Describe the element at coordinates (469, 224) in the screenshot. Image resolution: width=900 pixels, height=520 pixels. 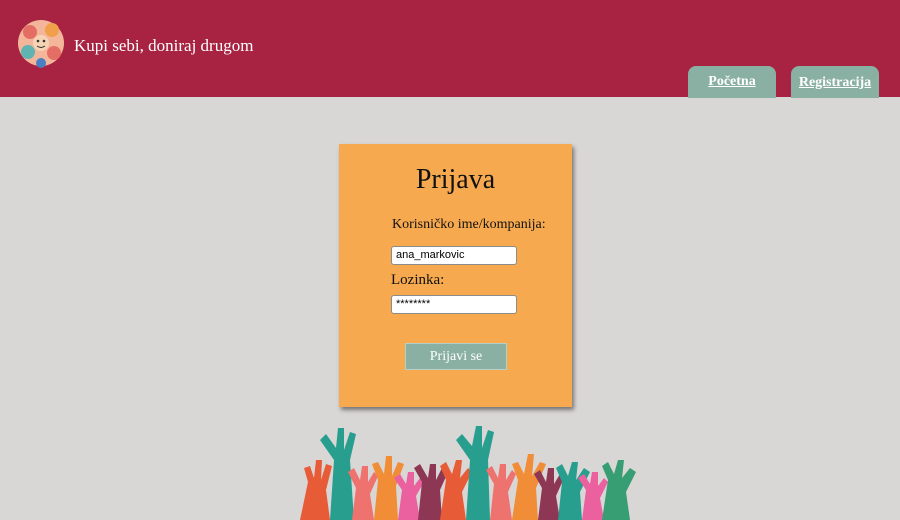
I see `username-label: Korisničko ime/kompanija:` at that location.